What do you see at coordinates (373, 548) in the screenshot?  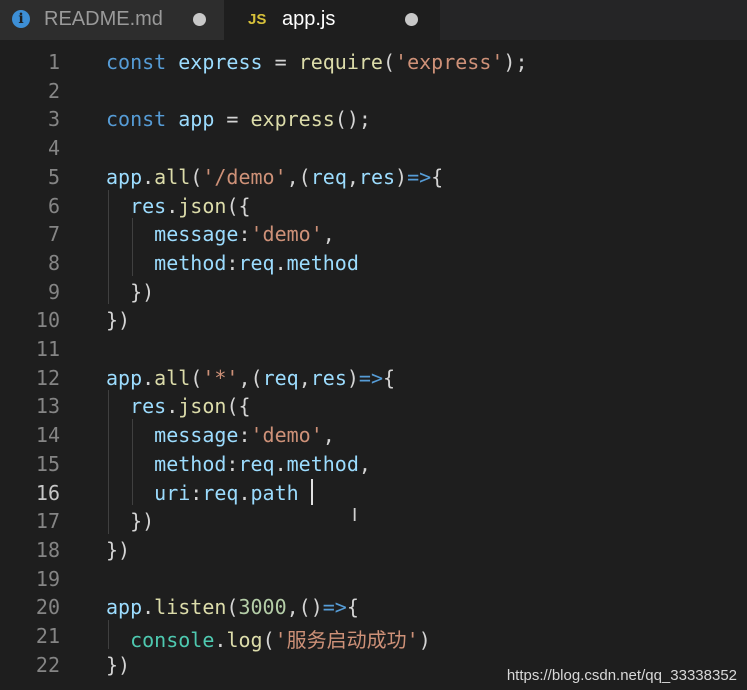 I see `code-line: 18})` at bounding box center [373, 548].